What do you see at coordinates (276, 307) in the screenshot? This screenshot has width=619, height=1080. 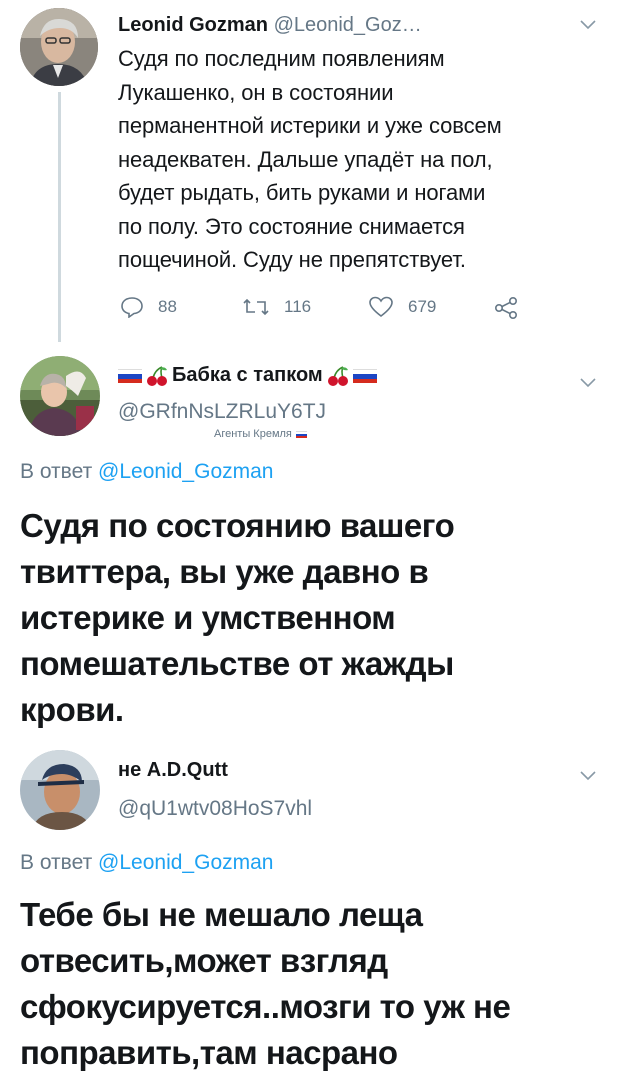 I see `retweet-button: 116` at bounding box center [276, 307].